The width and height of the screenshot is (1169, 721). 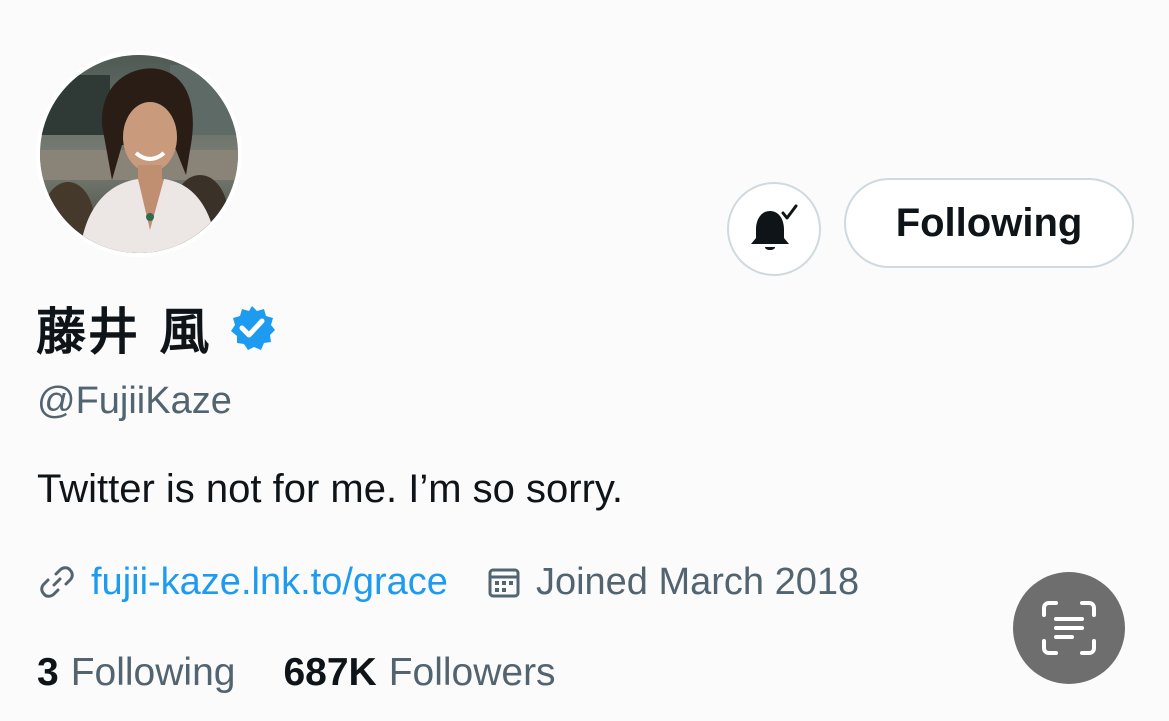 What do you see at coordinates (252, 328) in the screenshot?
I see `verified-badge-icon` at bounding box center [252, 328].